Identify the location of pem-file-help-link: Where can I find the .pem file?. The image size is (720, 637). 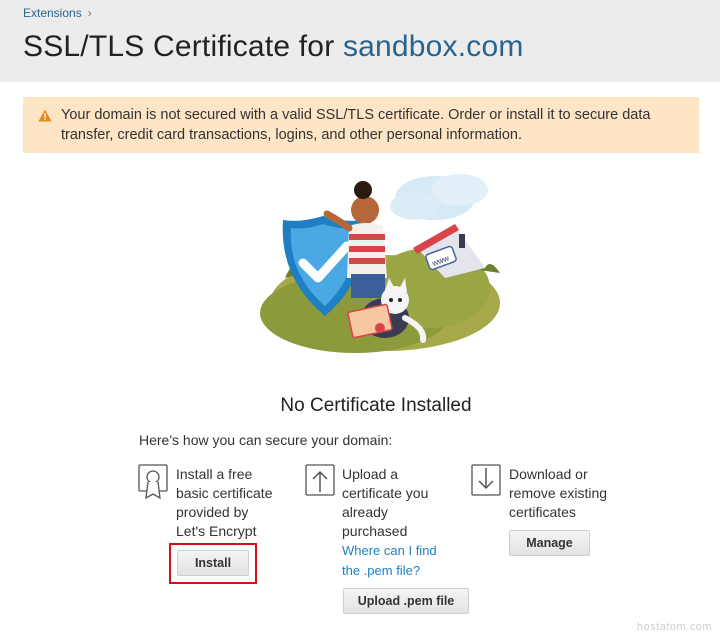
(397, 560).